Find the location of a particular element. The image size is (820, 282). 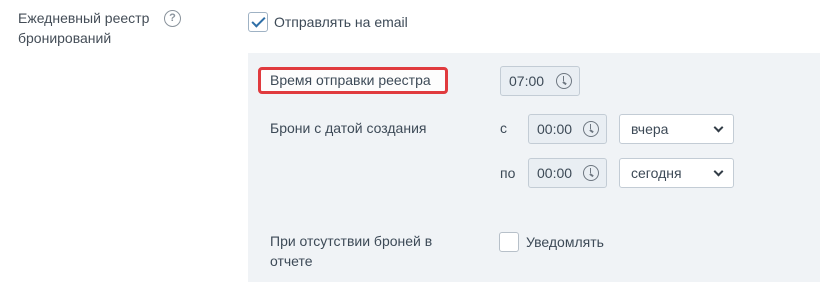

help-icon: ? is located at coordinates (172, 18).